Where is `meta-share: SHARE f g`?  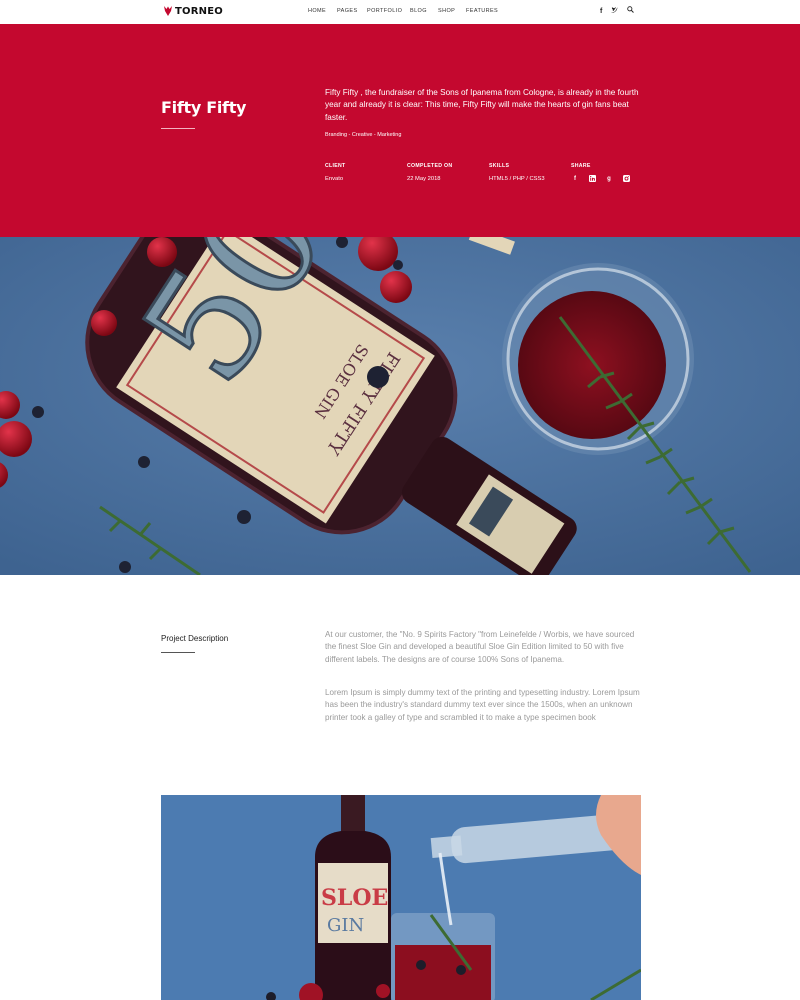
meta-share: SHARE f g is located at coordinates (600, 173).